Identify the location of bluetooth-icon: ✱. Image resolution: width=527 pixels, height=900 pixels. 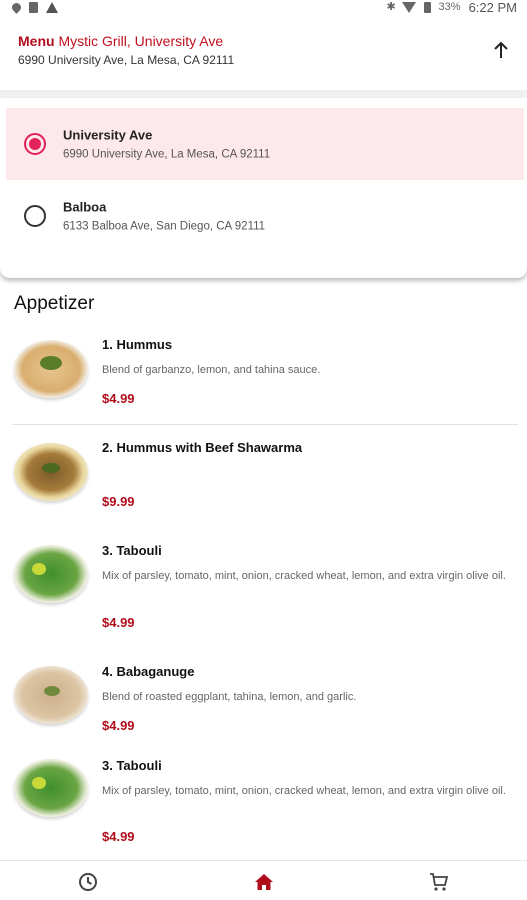
(391, 6).